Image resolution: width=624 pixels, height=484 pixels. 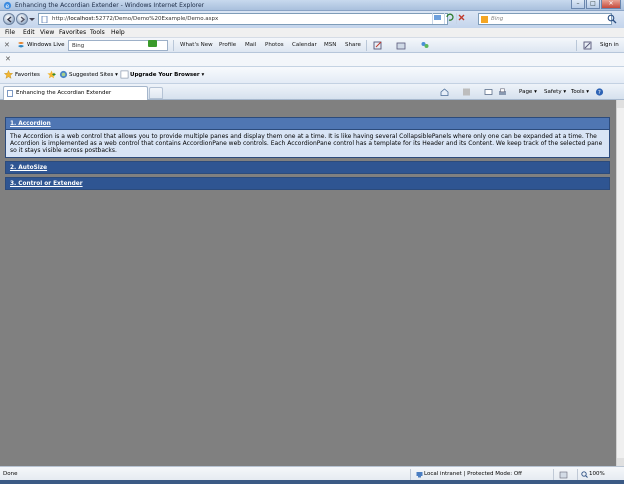 I want to click on accordion-header-accordion: 1. Accordion, so click(x=307, y=123).